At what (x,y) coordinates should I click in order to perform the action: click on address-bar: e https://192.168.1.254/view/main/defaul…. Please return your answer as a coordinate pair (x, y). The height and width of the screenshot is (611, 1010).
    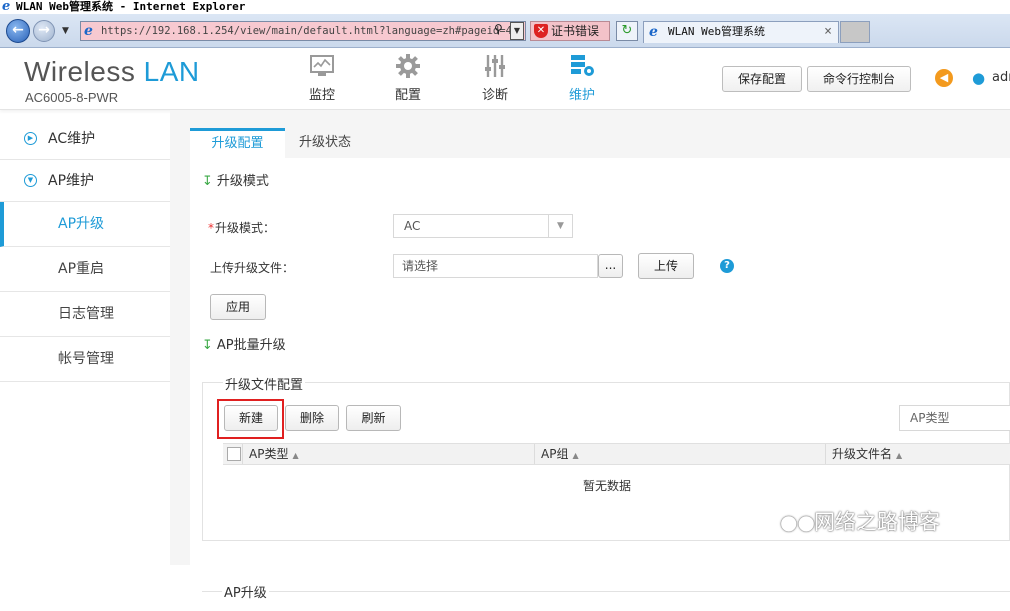
    Looking at the image, I should click on (303, 31).